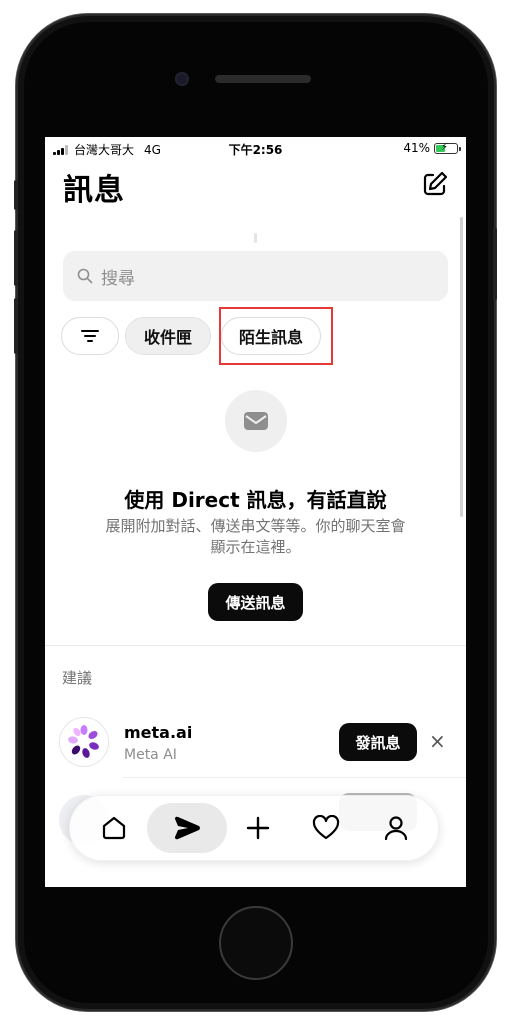  I want to click on home-button, so click(256, 943).